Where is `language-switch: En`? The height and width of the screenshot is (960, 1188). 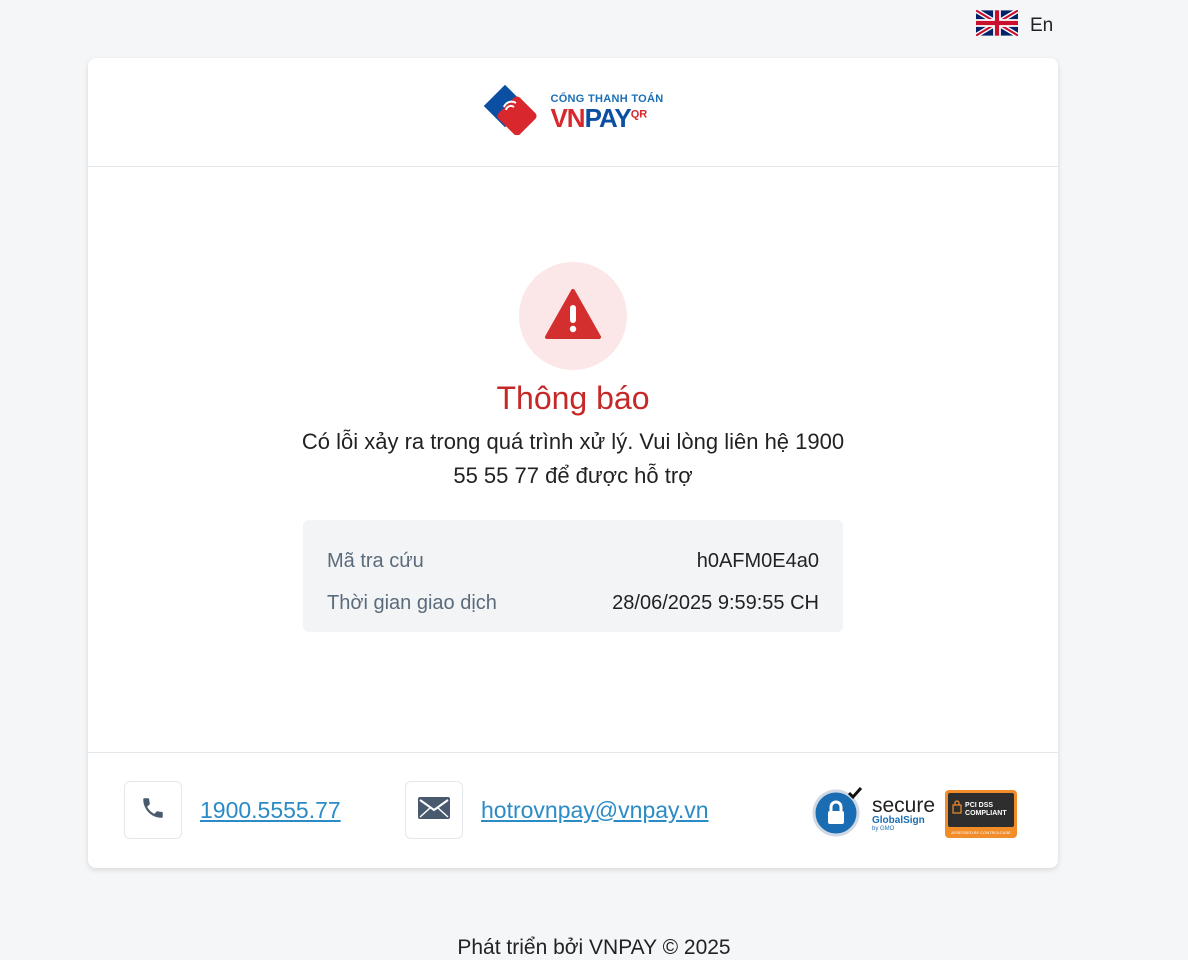 language-switch: En is located at coordinates (1014, 24).